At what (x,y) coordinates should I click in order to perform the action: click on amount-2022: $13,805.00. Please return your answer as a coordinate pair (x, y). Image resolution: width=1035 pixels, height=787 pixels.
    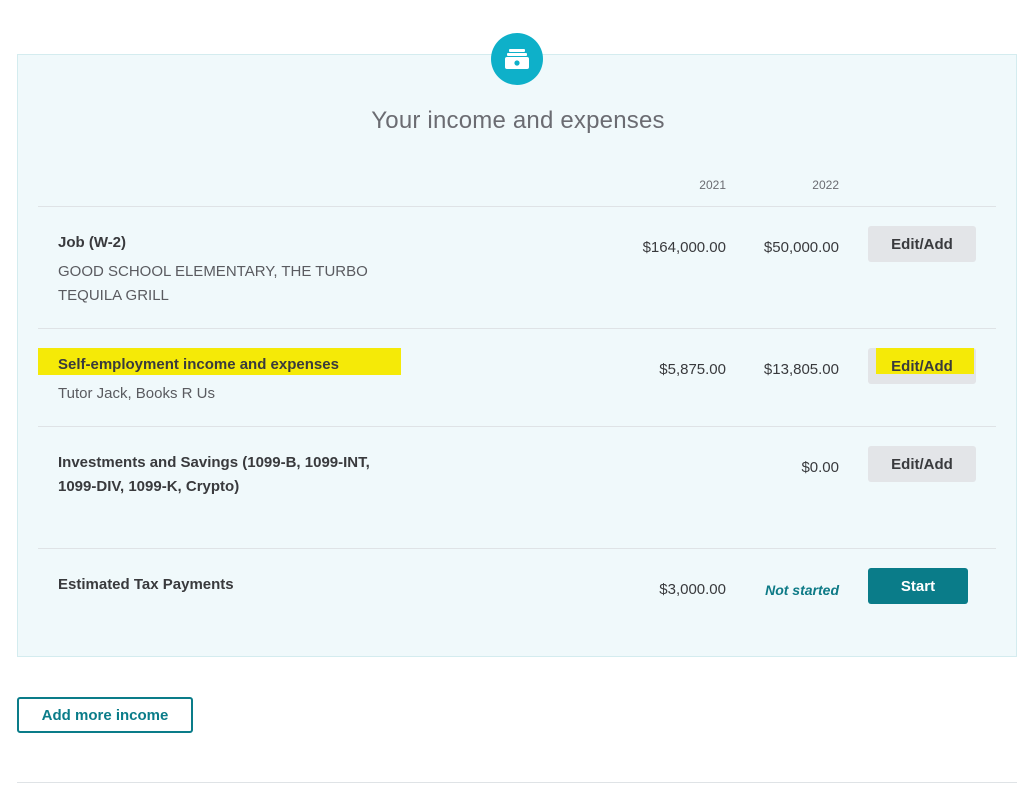
    Looking at the image, I should click on (801, 369).